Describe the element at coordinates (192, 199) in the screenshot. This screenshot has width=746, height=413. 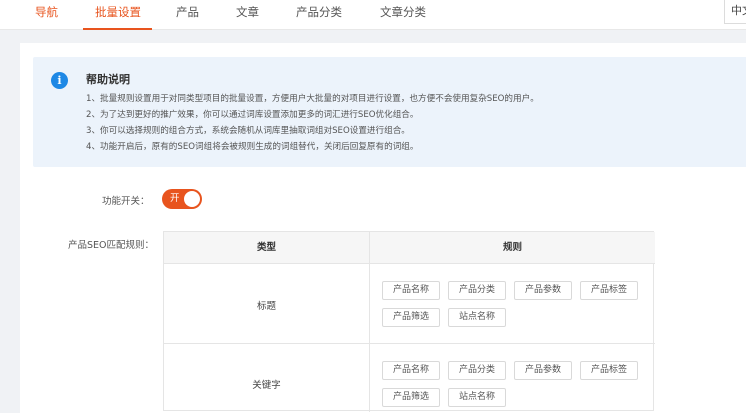
I see `toggle-knob` at that location.